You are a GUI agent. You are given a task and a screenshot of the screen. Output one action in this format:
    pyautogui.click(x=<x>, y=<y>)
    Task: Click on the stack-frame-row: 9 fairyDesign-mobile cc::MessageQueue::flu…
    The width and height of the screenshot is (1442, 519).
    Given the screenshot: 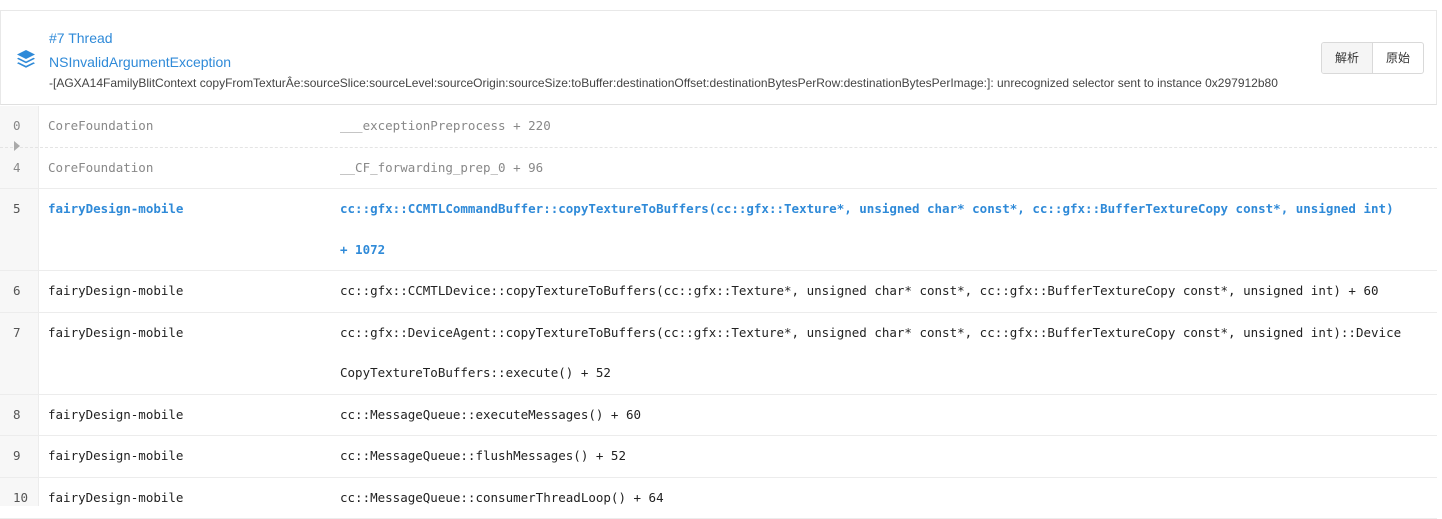 What is the action you would take?
    pyautogui.click(x=718, y=457)
    